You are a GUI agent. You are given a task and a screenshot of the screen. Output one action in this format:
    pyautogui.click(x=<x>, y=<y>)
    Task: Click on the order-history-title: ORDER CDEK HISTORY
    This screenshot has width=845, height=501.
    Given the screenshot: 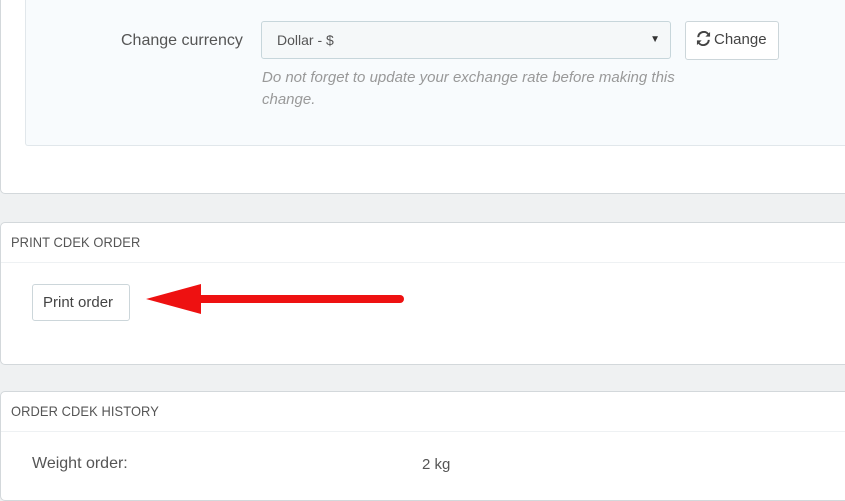 What is the action you would take?
    pyautogui.click(x=85, y=411)
    